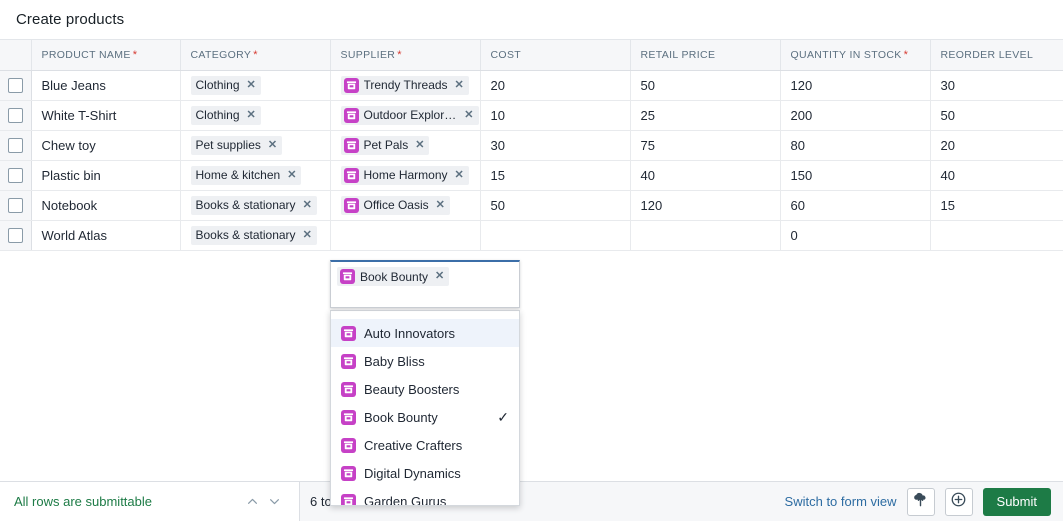  Describe the element at coordinates (855, 145) in the screenshot. I see `cell-quantity-in-stock: 80` at that location.